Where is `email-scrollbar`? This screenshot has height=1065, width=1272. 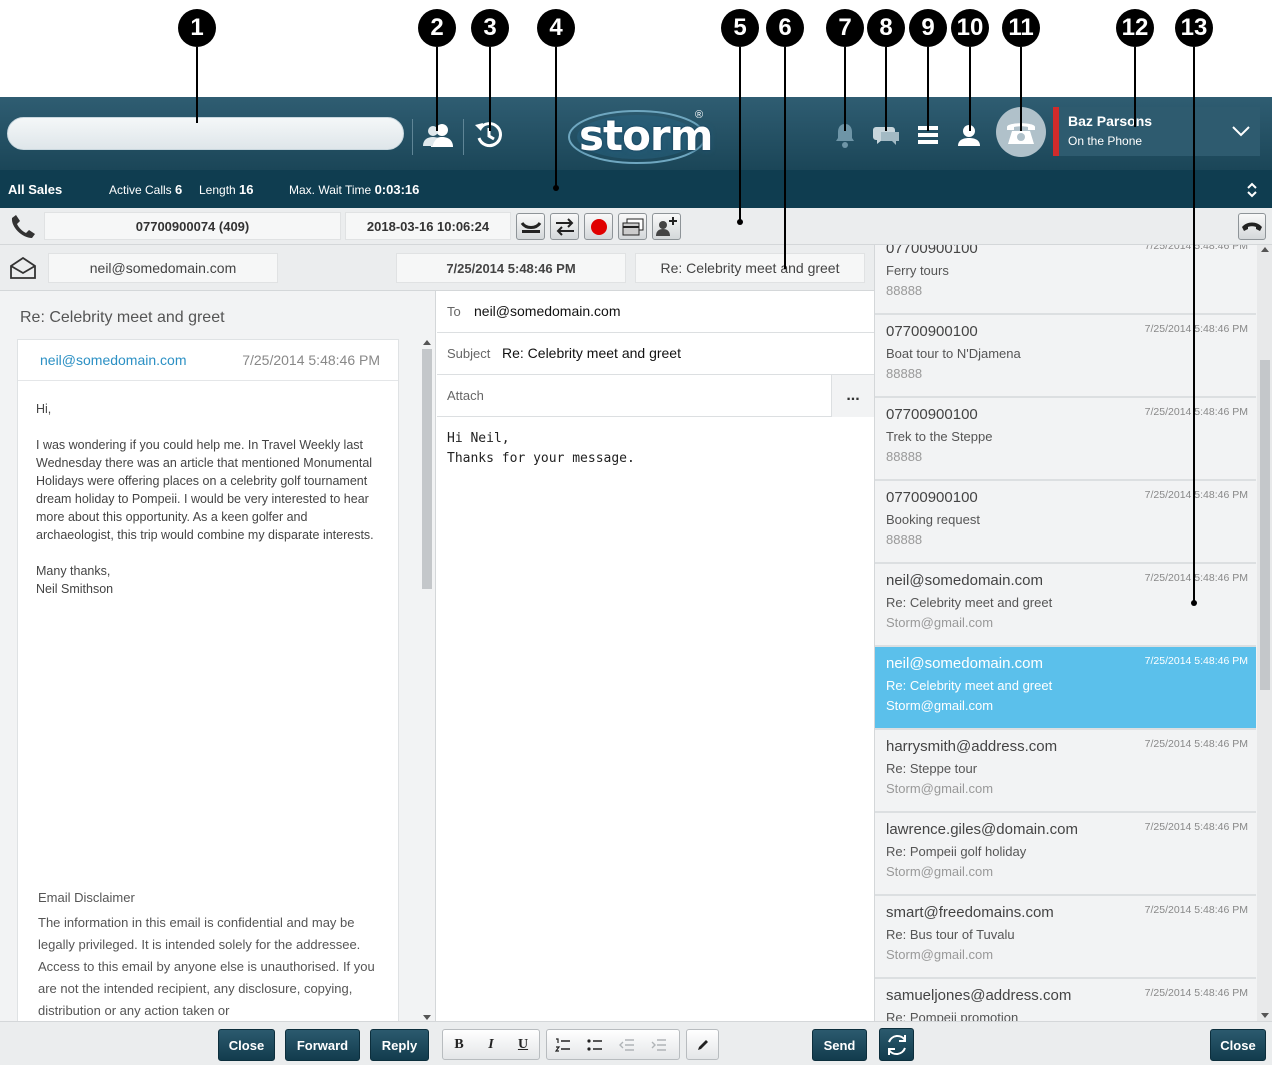 email-scrollbar is located at coordinates (427, 680).